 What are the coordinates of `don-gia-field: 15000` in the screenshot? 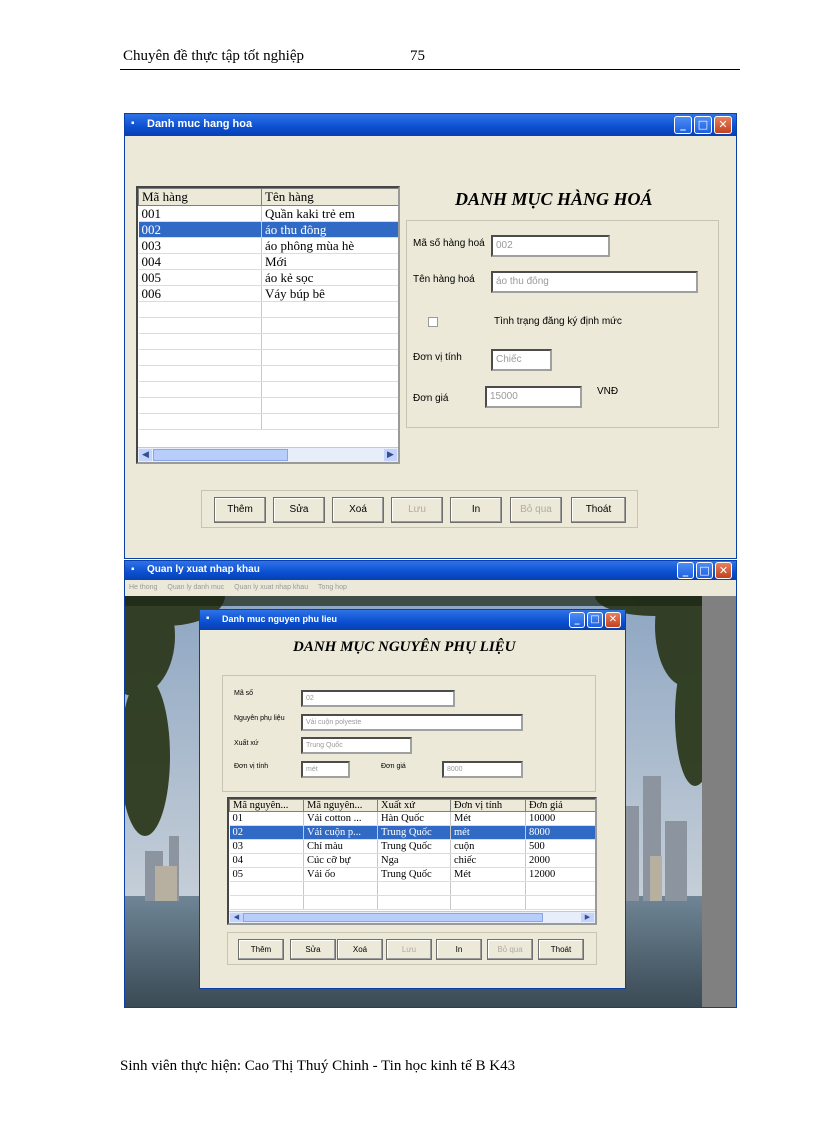 It's located at (533, 397).